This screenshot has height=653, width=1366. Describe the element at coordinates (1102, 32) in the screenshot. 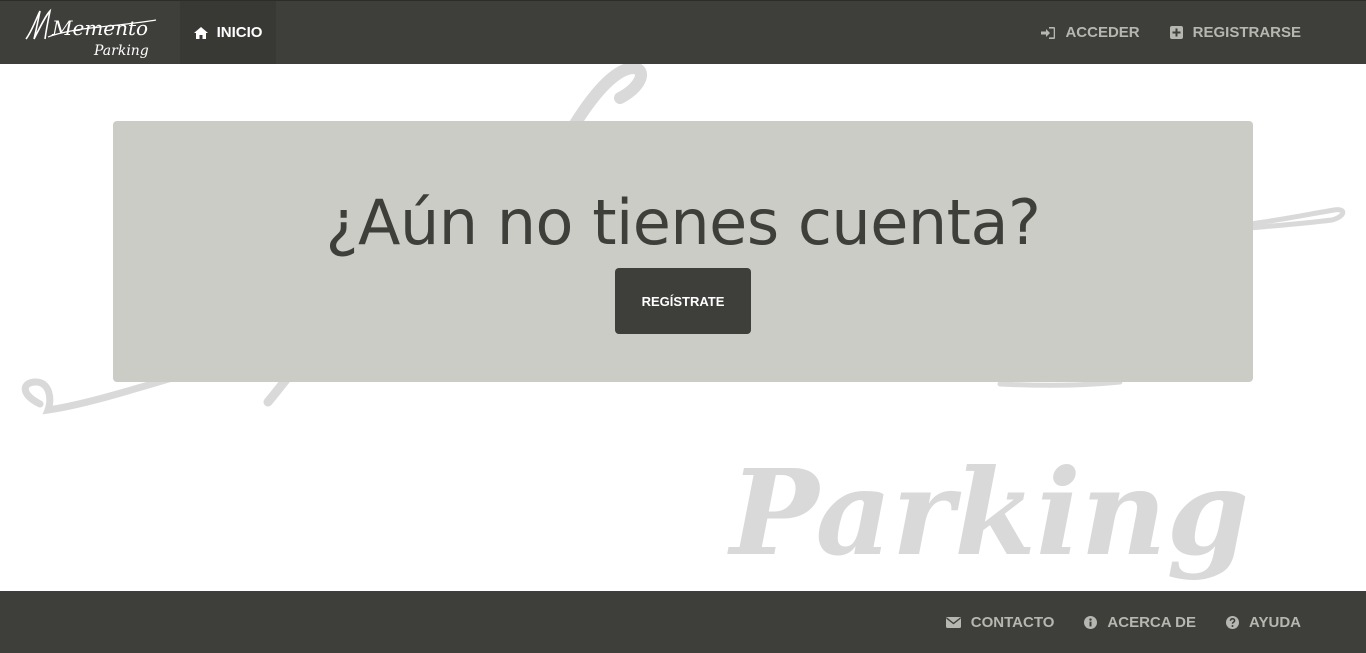

I see `nav-login-label: ACCEDER` at that location.